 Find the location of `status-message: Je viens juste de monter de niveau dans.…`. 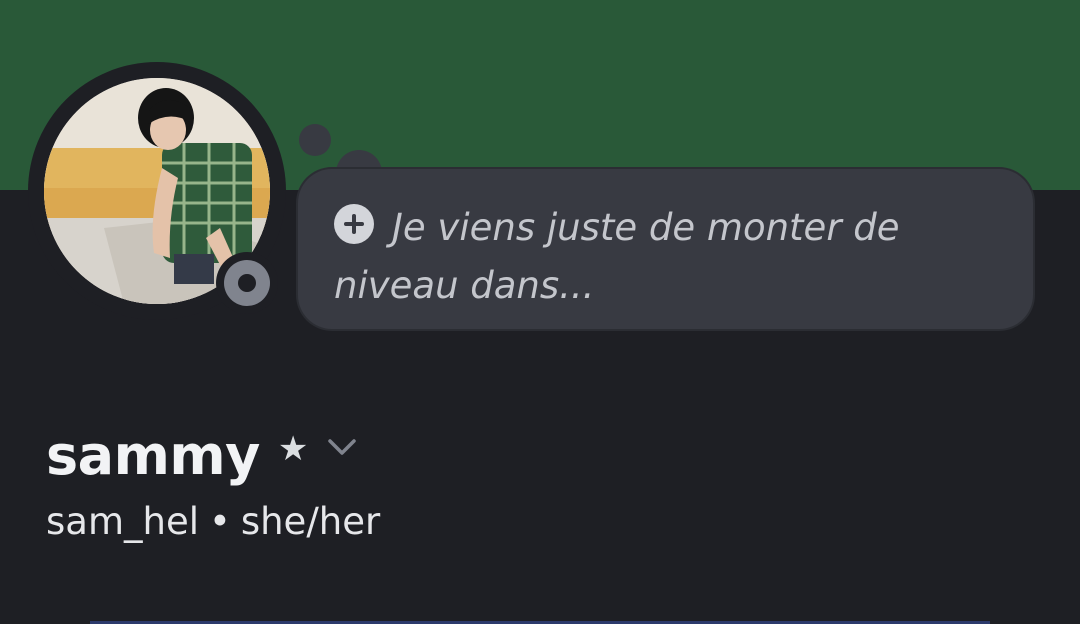

status-message: Je viens juste de monter de niveau dans.… is located at coordinates (617, 256).